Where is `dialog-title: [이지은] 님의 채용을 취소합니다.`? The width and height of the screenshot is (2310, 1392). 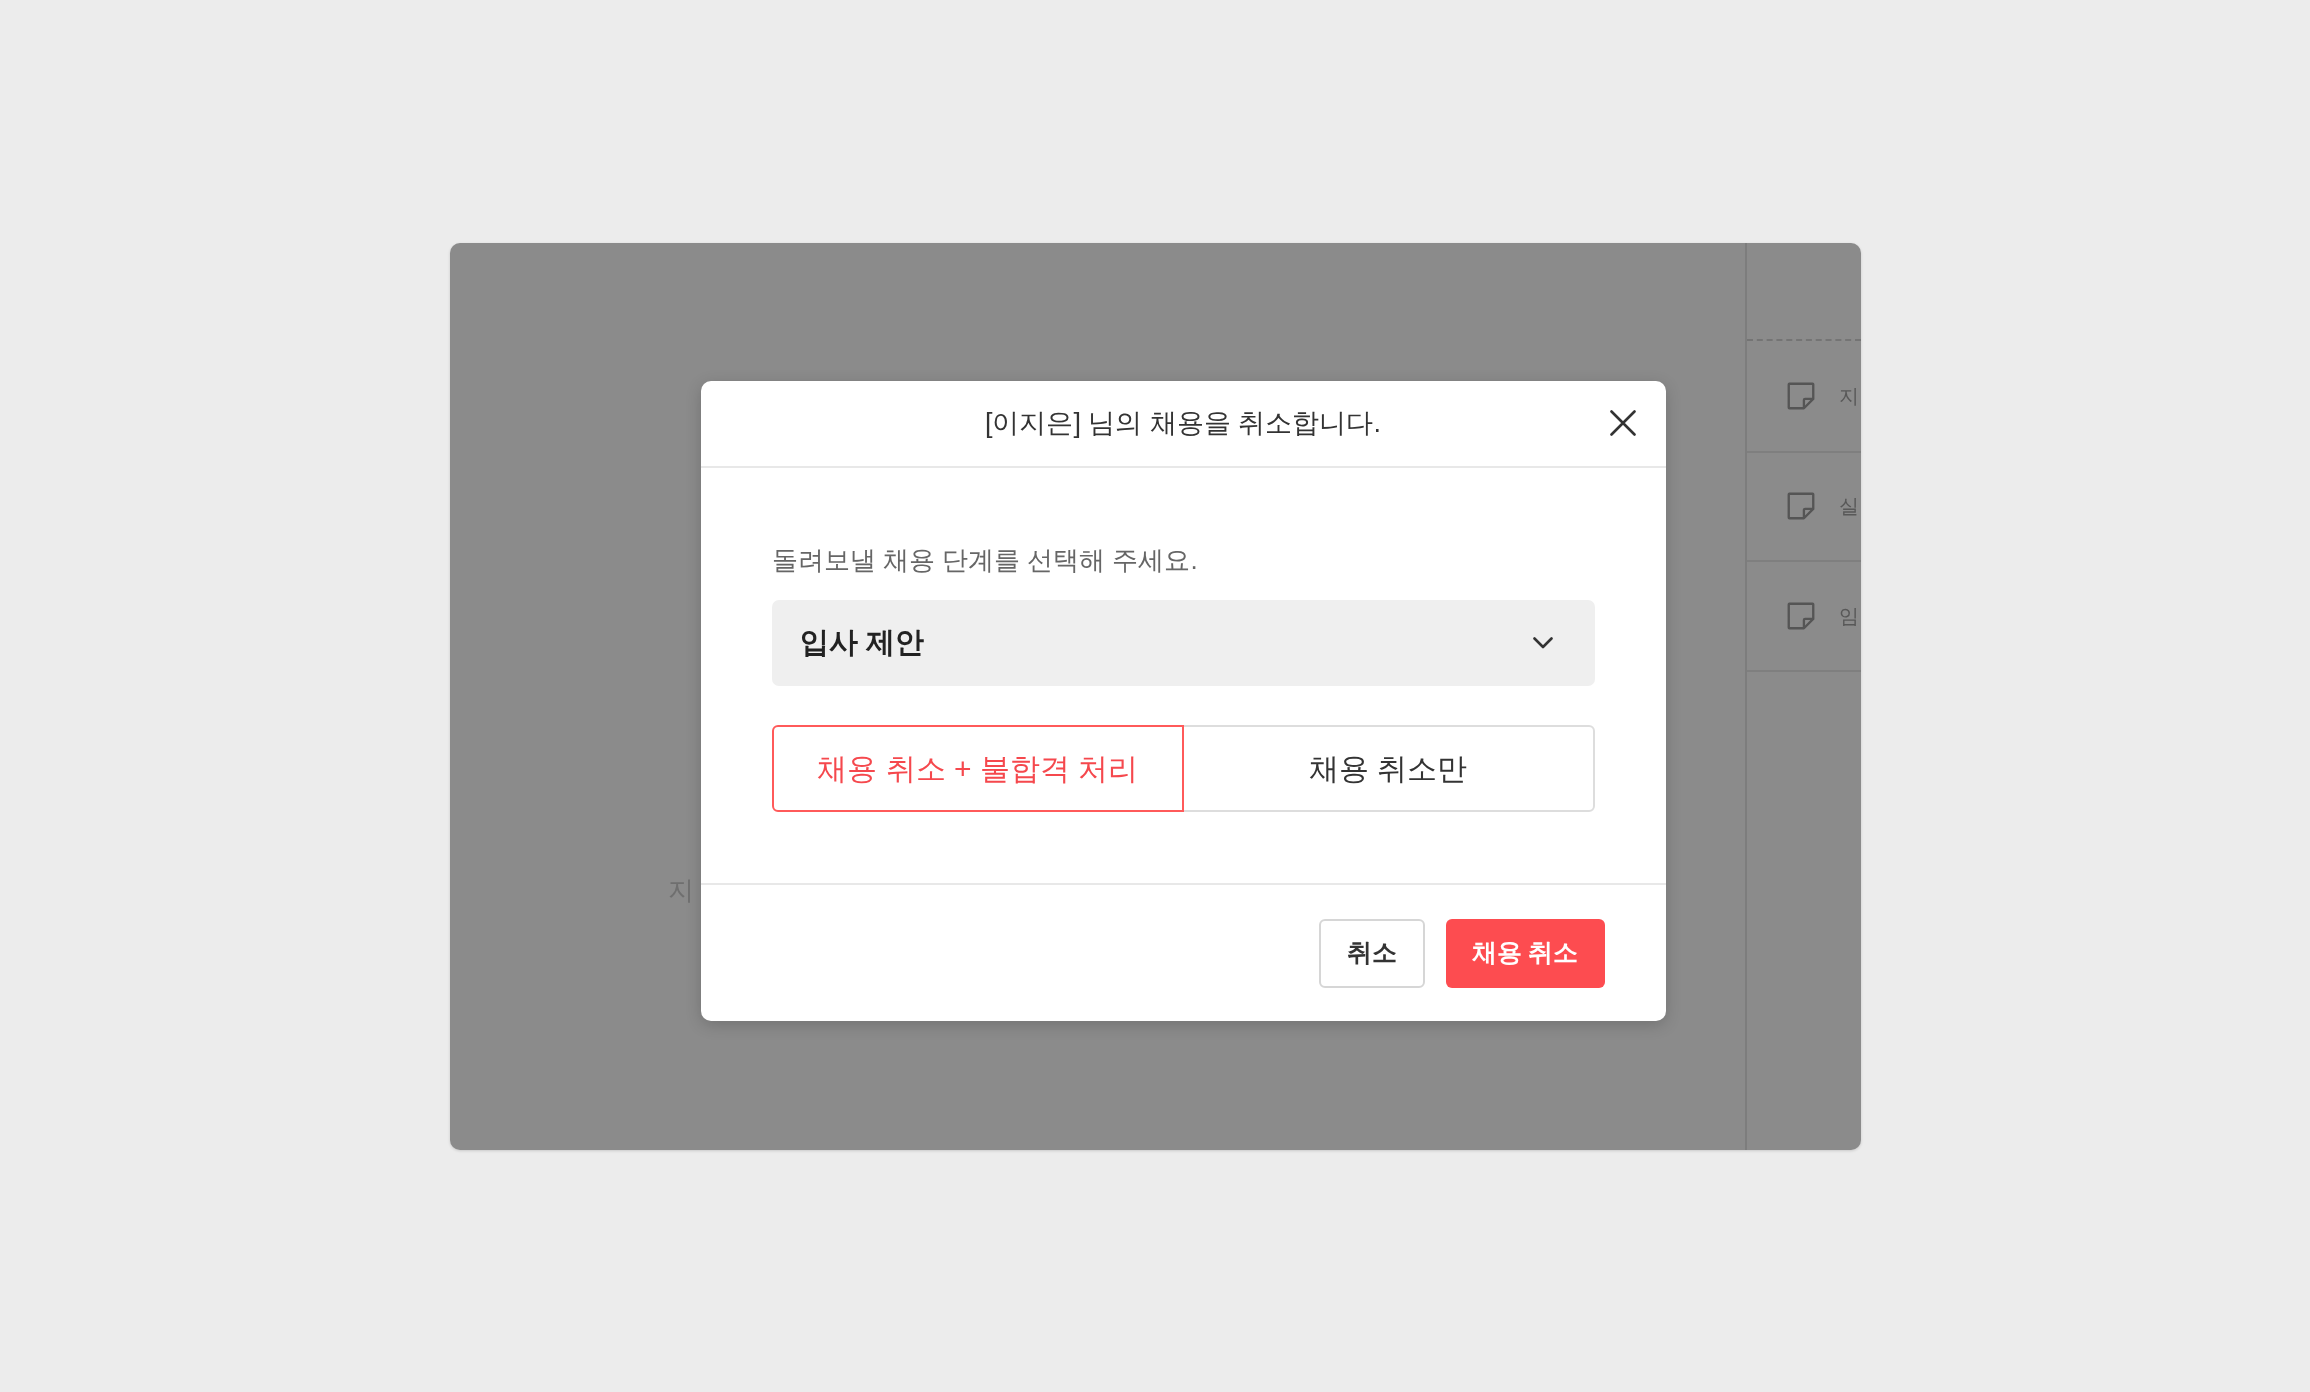 dialog-title: [이지은] 님의 채용을 취소합니다. is located at coordinates (1183, 423).